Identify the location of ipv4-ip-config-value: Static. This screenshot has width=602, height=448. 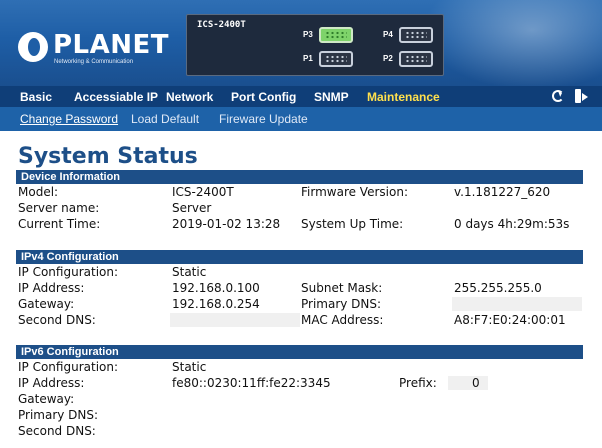
(189, 272).